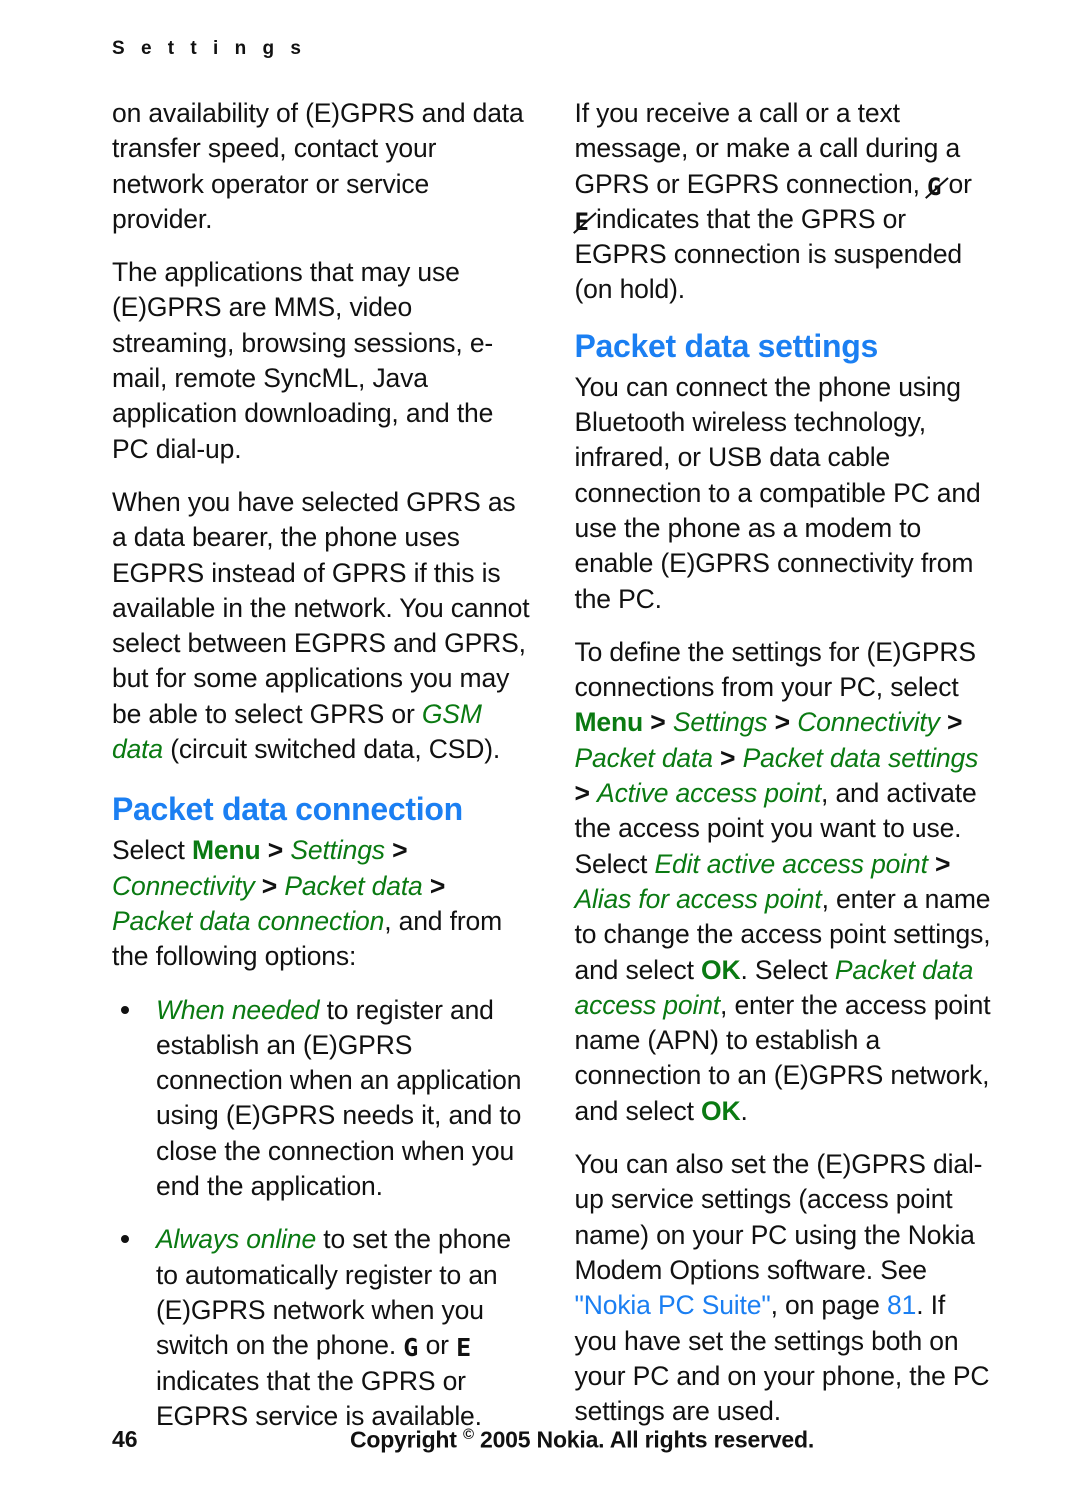 This screenshot has height=1496, width=1080. Describe the element at coordinates (152, 850) in the screenshot. I see `text-run: Select` at that location.